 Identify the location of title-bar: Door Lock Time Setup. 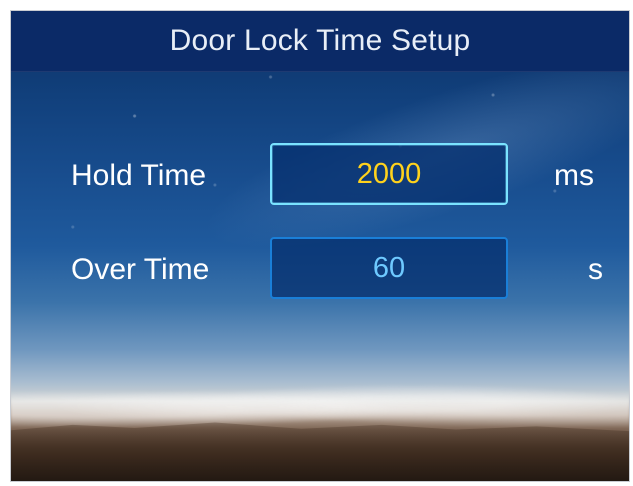
(320, 41).